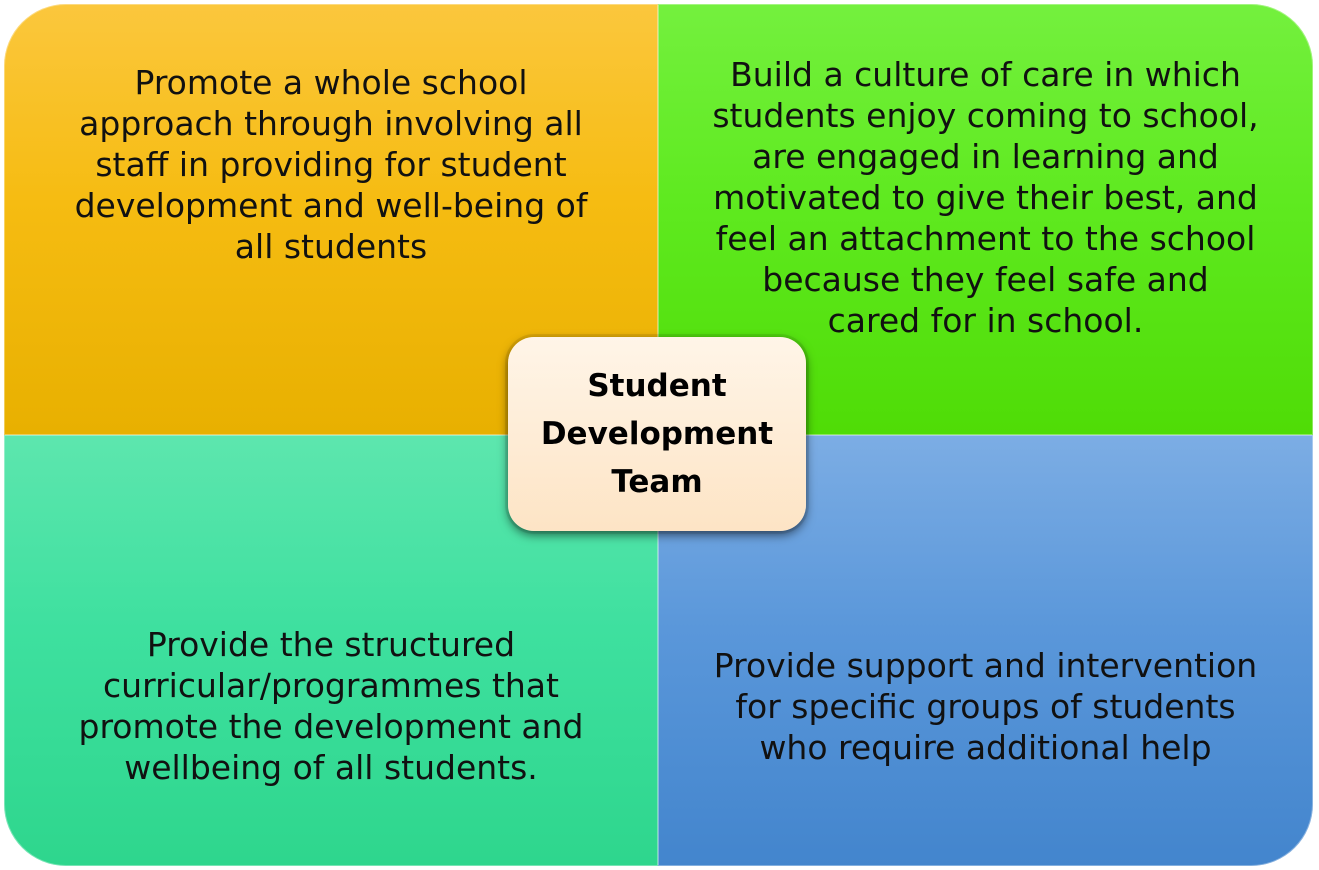  Describe the element at coordinates (985, 279) in the screenshot. I see `text-line: because they feel safe and` at that location.